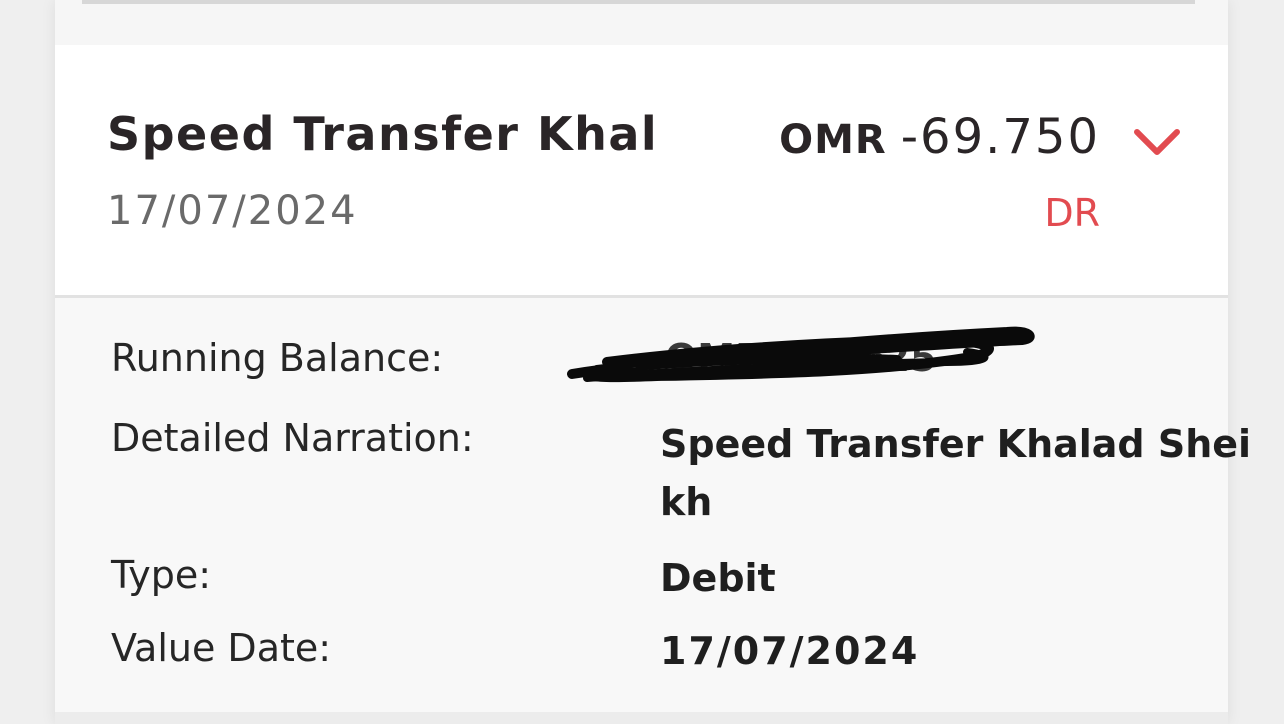 The height and width of the screenshot is (724, 1284). What do you see at coordinates (161, 575) in the screenshot?
I see `type-label: Type:` at bounding box center [161, 575].